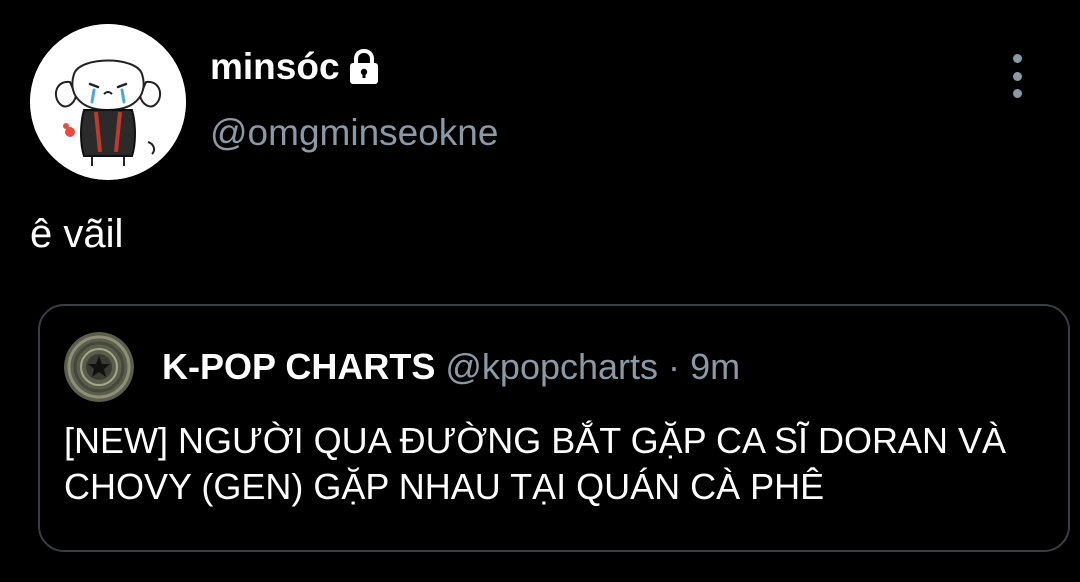 The width and height of the screenshot is (1080, 582). What do you see at coordinates (298, 366) in the screenshot?
I see `quoted-author-name: K-POP CHARTS` at bounding box center [298, 366].